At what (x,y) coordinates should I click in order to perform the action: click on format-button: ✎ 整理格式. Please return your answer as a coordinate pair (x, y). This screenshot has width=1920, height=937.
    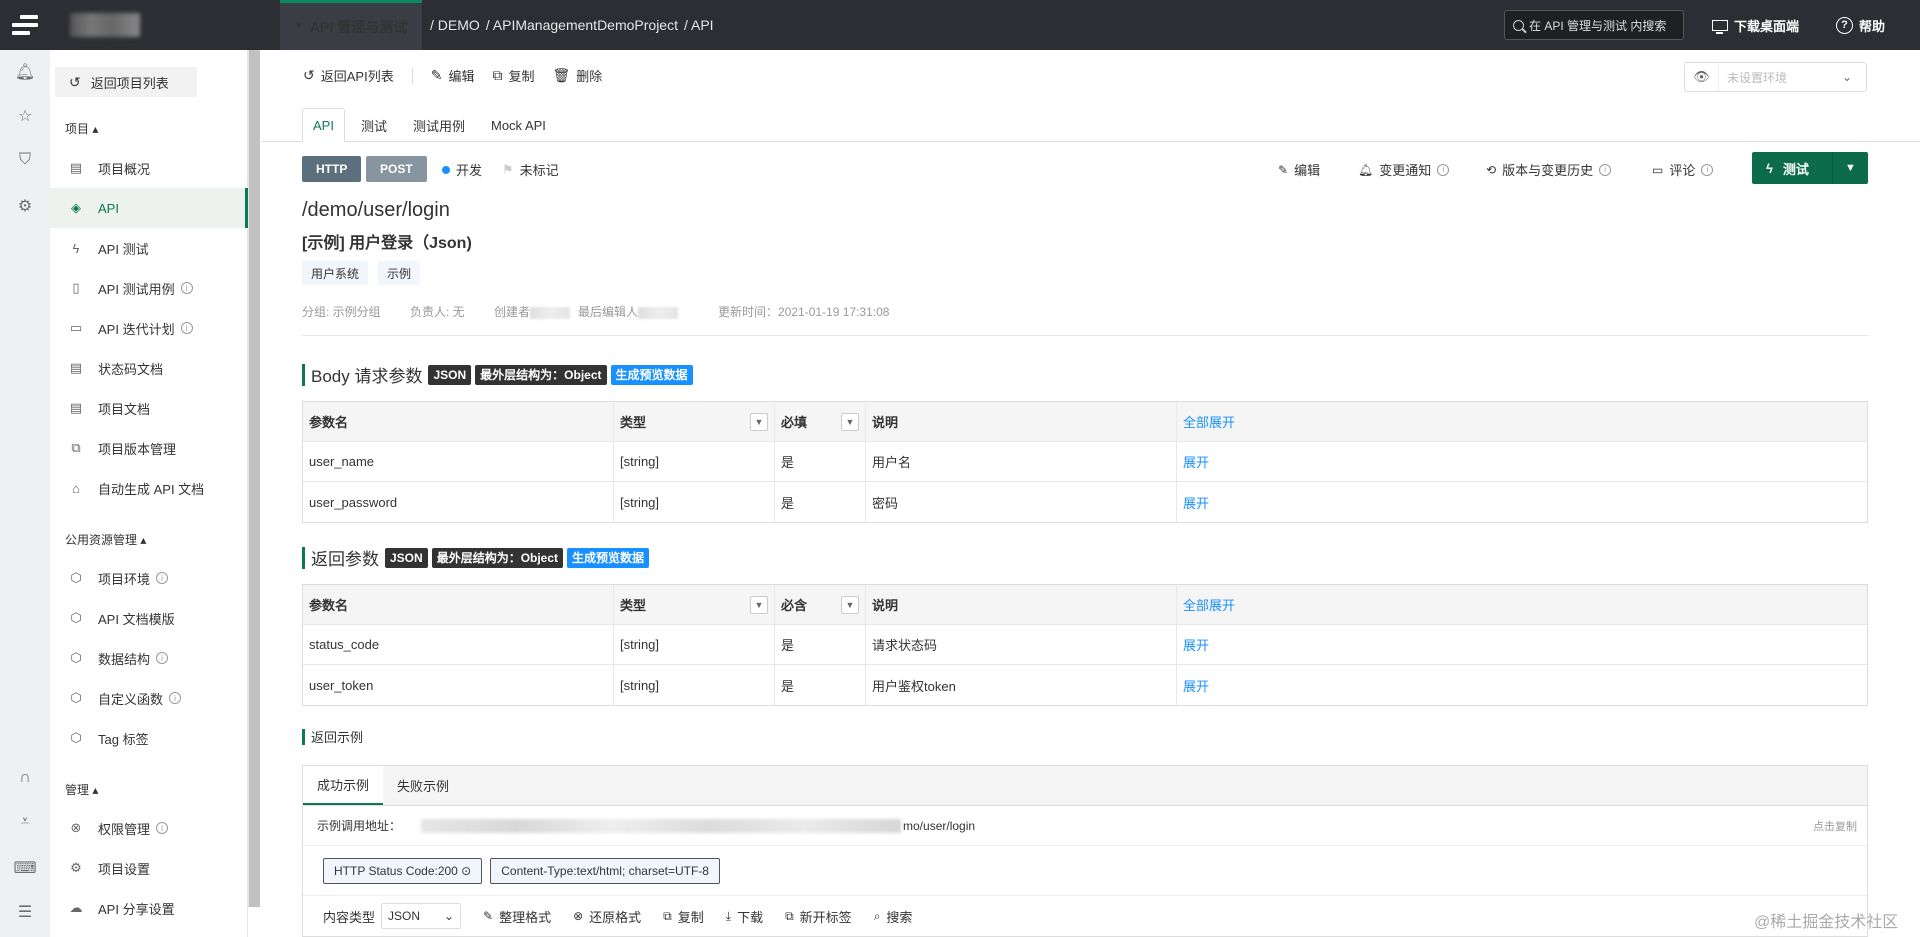
    Looking at the image, I should click on (517, 916).